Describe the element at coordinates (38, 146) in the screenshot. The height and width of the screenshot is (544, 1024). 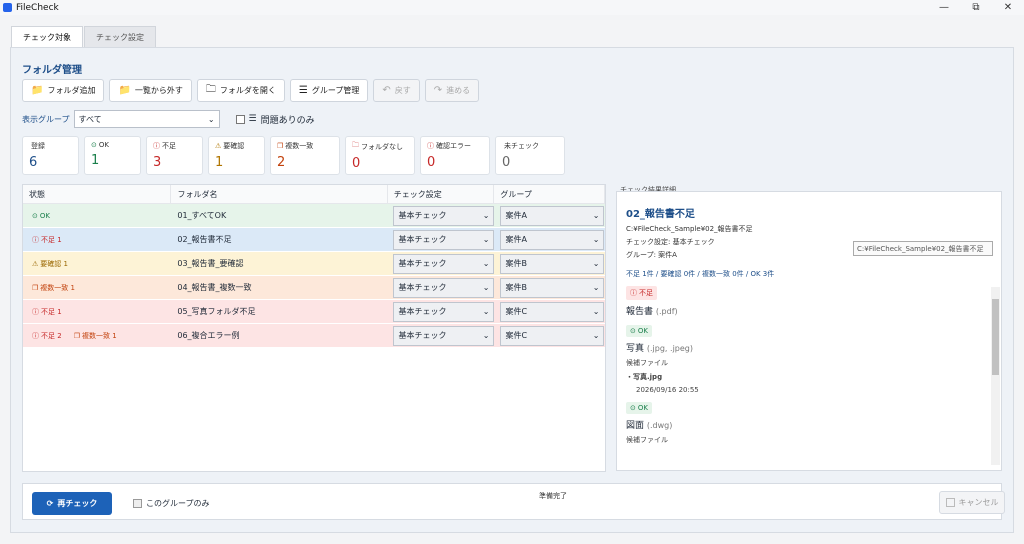
I see `stat-label: 登録` at that location.